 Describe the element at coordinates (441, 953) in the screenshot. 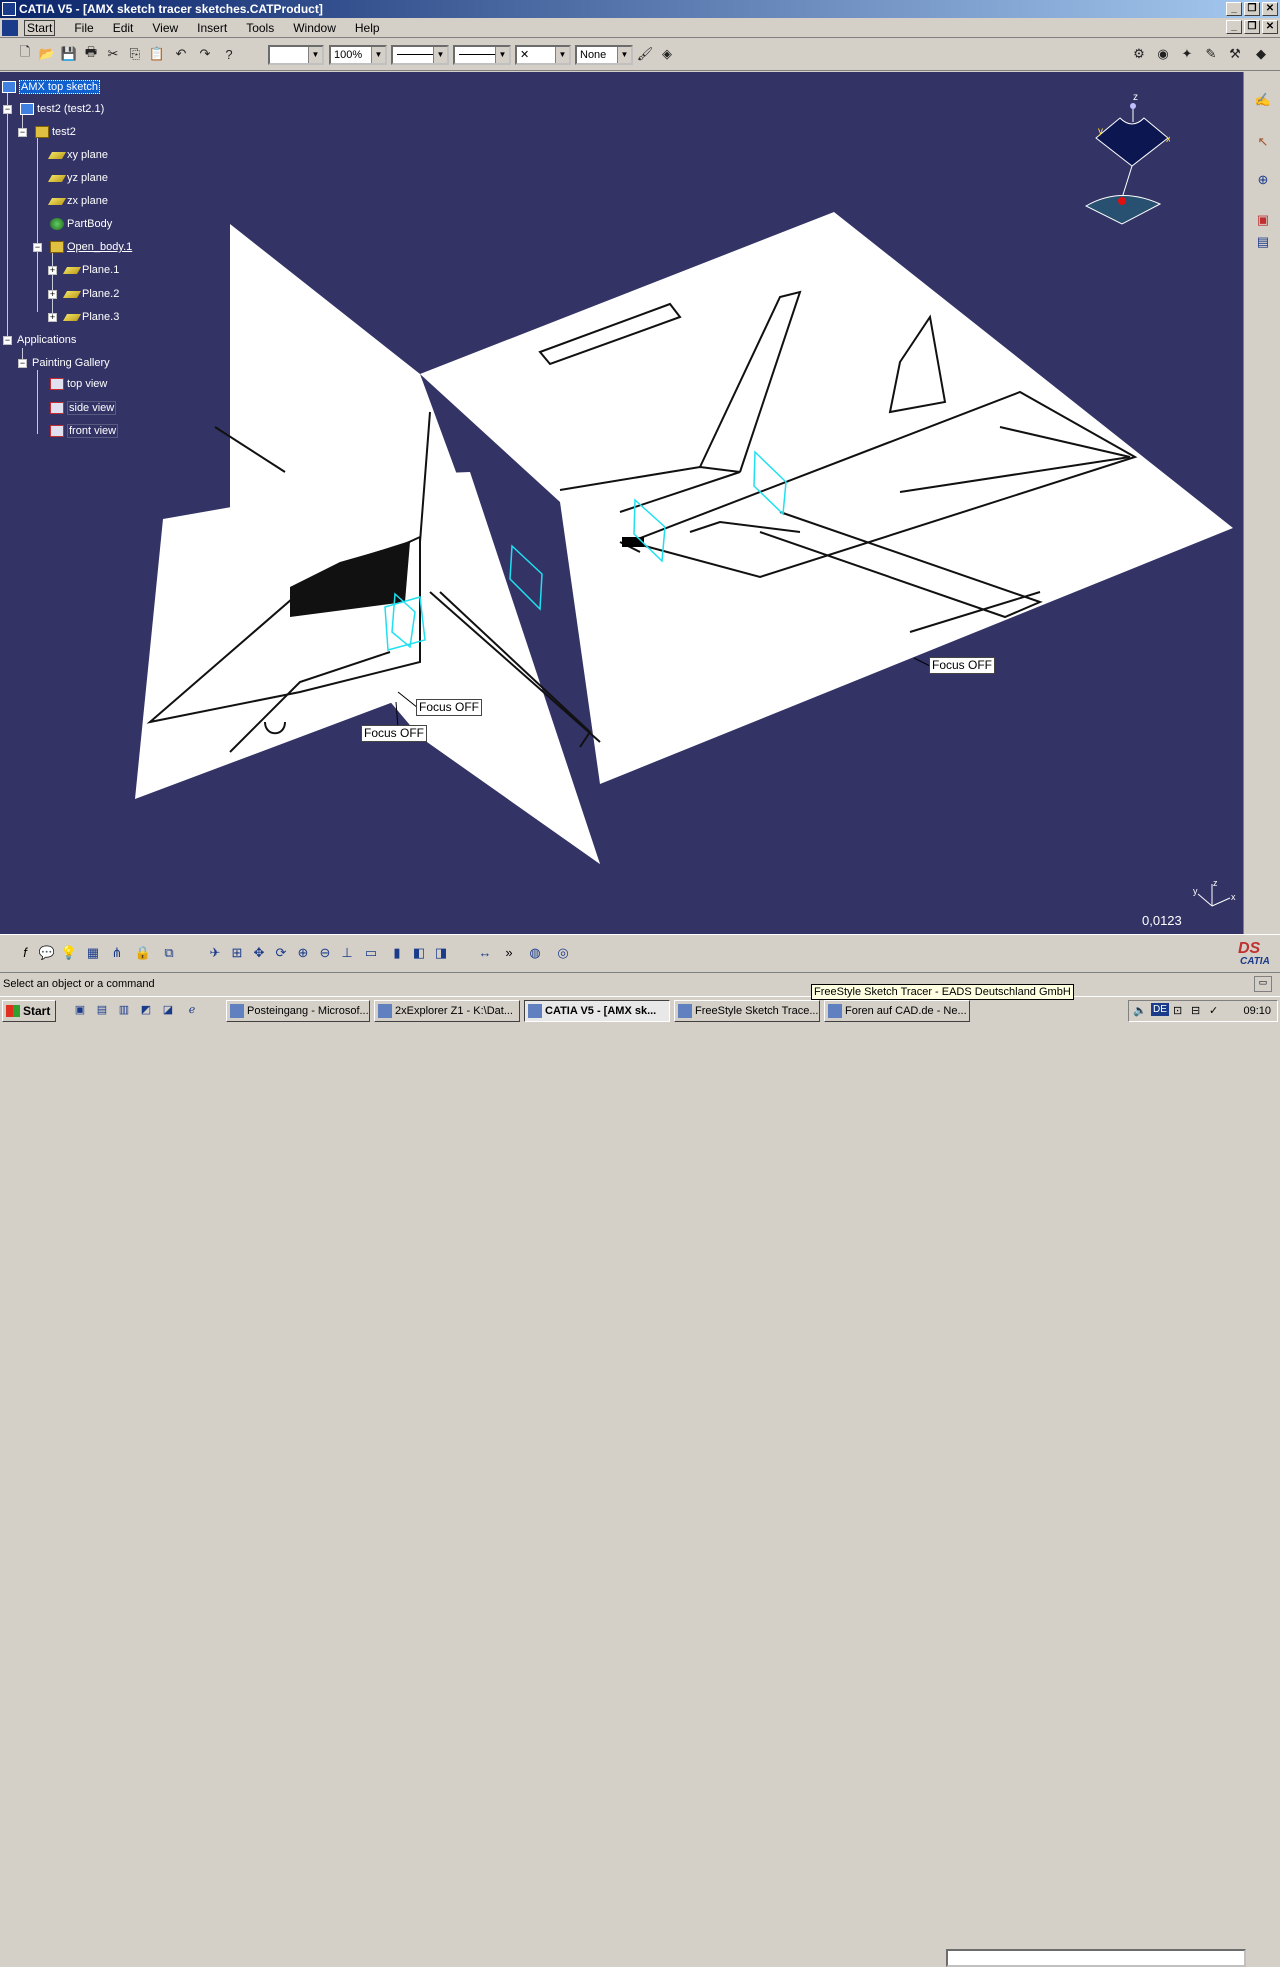

I see `swap-visible-space-icon: ◨` at that location.